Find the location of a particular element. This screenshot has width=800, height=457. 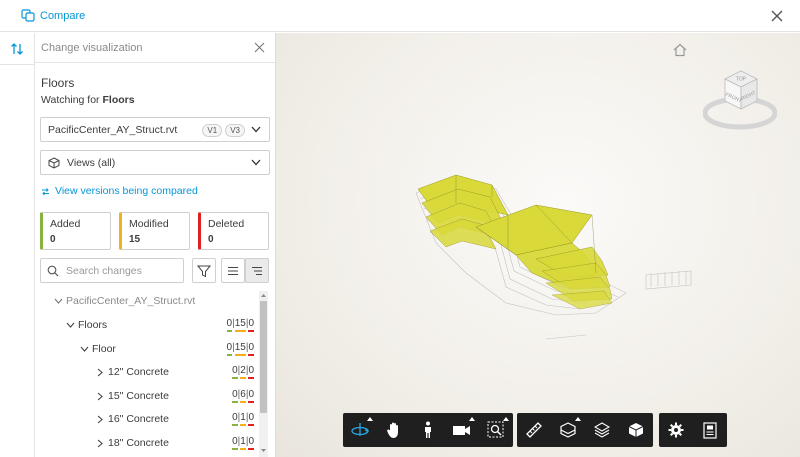

camera-icon is located at coordinates (461, 430).